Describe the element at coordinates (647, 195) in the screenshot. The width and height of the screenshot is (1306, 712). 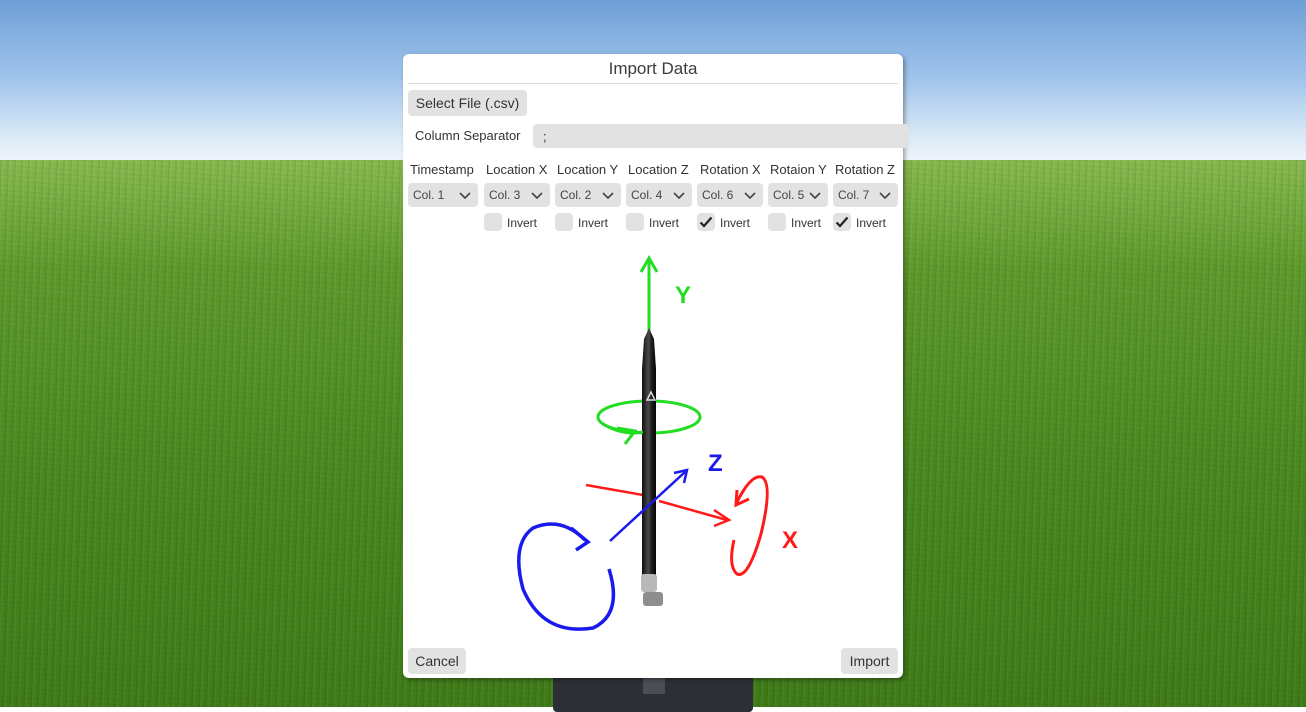
I see `selected-value: Col. 4` at that location.